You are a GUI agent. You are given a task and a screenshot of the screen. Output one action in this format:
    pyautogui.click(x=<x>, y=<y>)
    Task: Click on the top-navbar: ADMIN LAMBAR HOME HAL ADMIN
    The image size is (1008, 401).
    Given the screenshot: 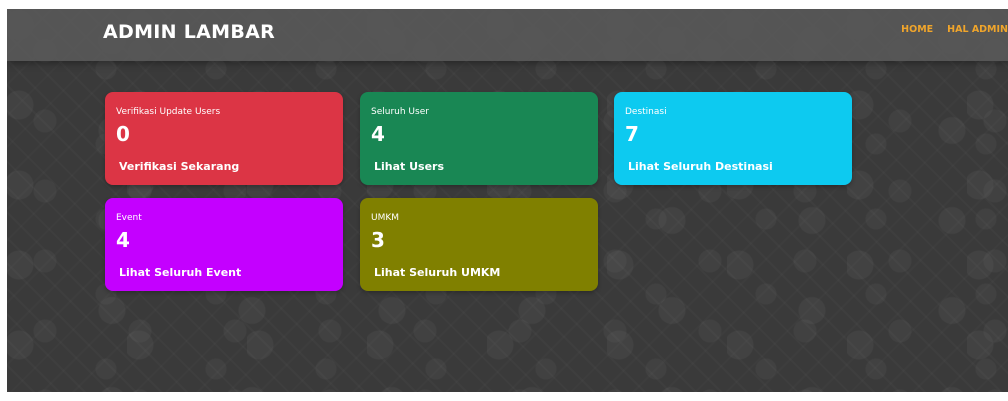 What is the action you would take?
    pyautogui.click(x=507, y=35)
    